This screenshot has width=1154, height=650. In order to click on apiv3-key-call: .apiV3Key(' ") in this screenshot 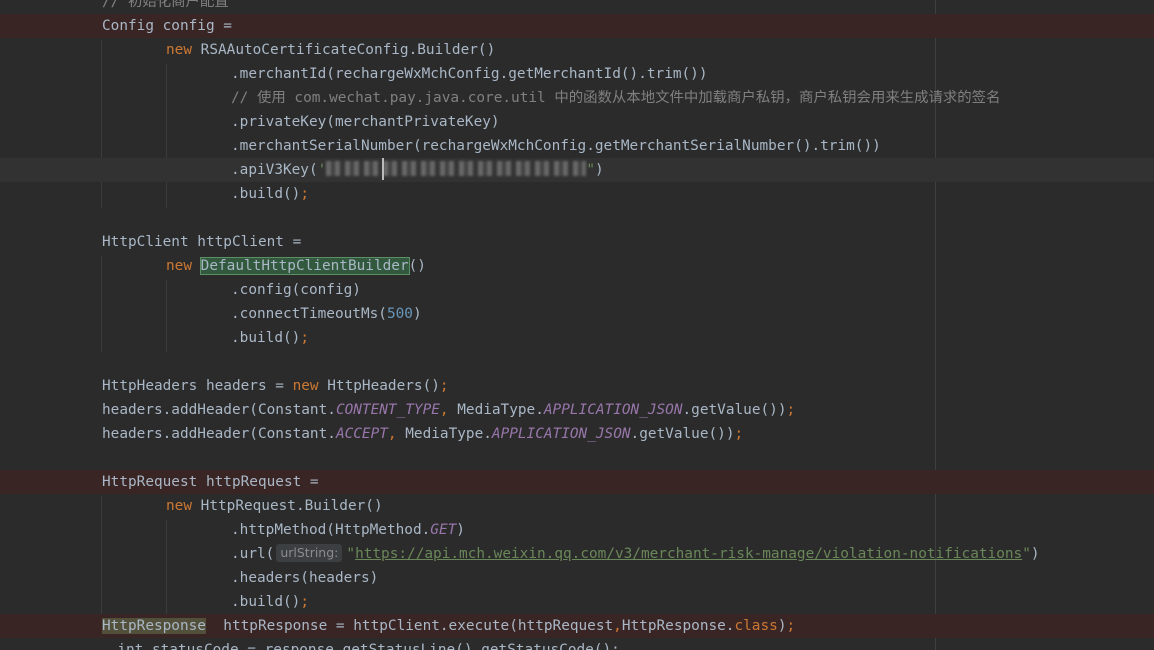, I will do `click(417, 169)`.